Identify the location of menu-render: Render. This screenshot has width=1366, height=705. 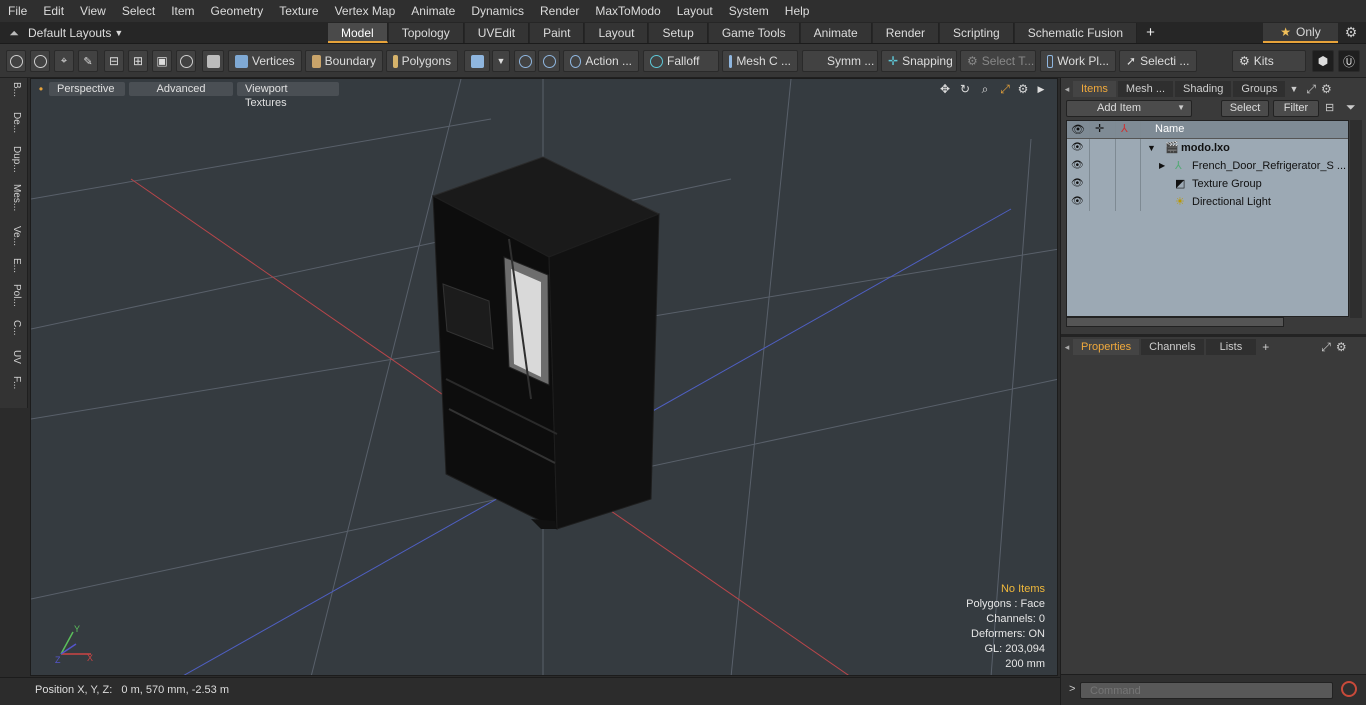
(559, 11).